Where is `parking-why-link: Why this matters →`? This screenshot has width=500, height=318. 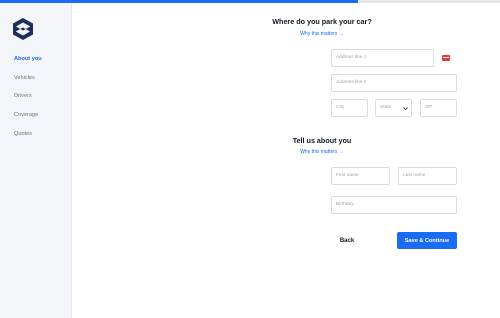 parking-why-link: Why this matters → is located at coordinates (322, 34).